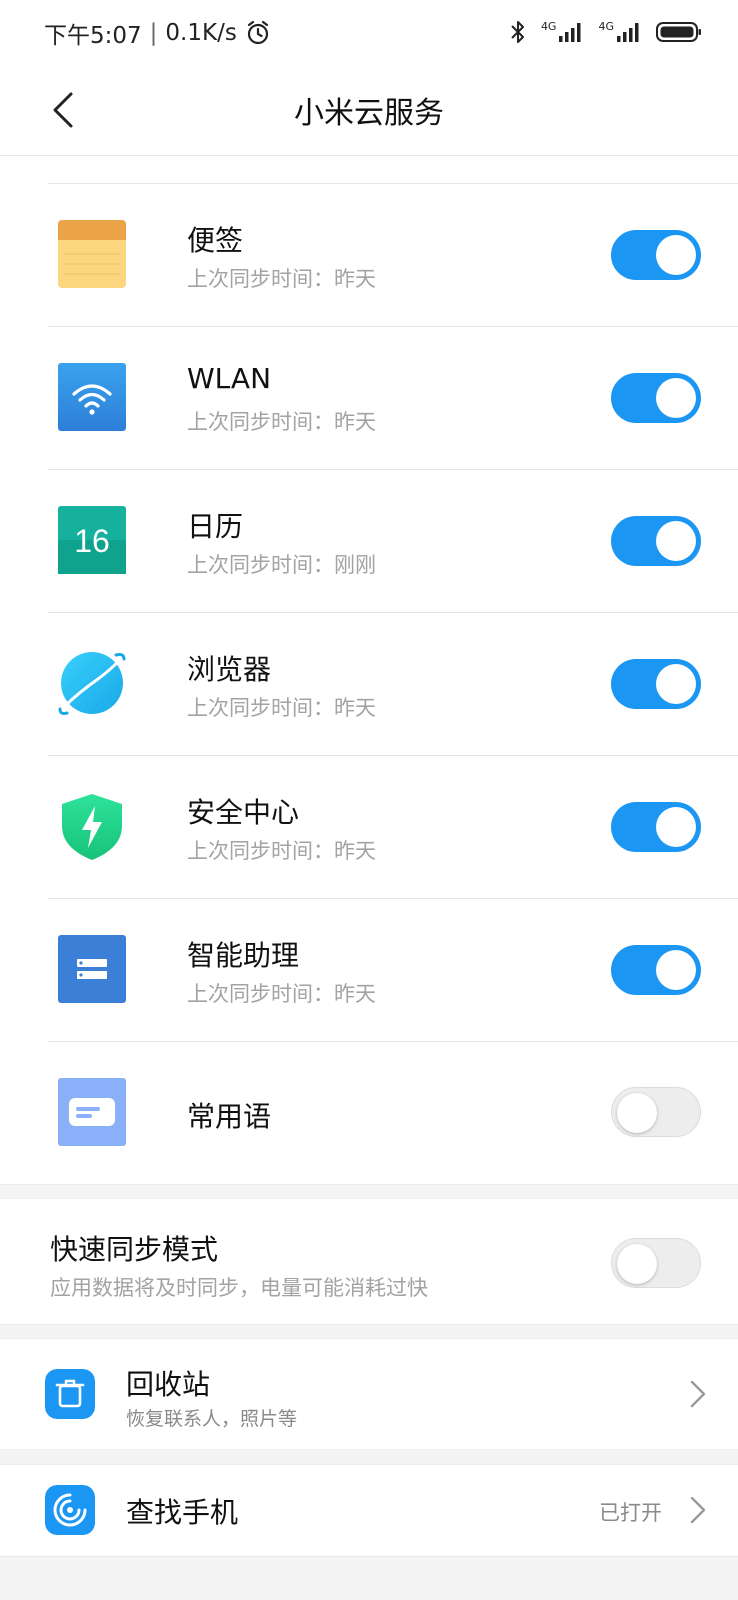  What do you see at coordinates (369, 113) in the screenshot?
I see `page-title: 小米云服务` at bounding box center [369, 113].